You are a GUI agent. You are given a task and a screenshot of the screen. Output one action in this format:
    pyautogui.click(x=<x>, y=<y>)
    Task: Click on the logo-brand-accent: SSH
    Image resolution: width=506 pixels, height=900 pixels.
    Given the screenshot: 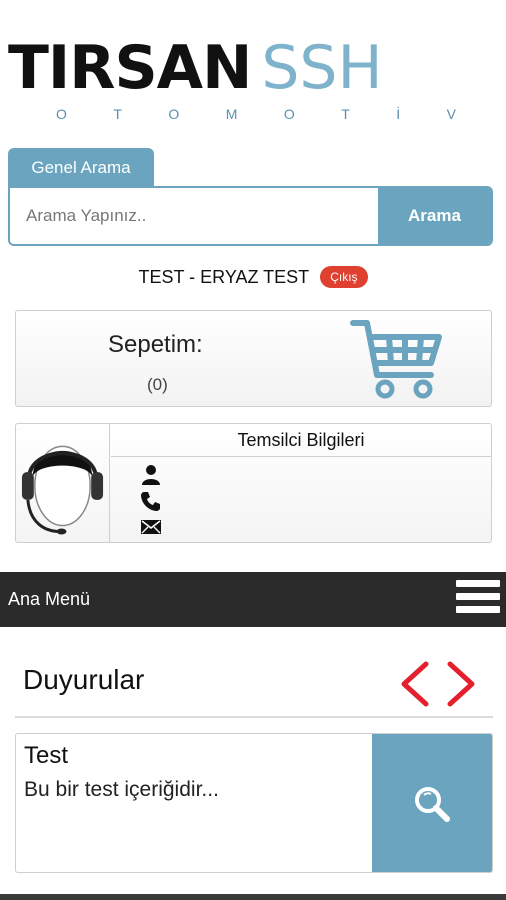 What is the action you would take?
    pyautogui.click(x=322, y=68)
    